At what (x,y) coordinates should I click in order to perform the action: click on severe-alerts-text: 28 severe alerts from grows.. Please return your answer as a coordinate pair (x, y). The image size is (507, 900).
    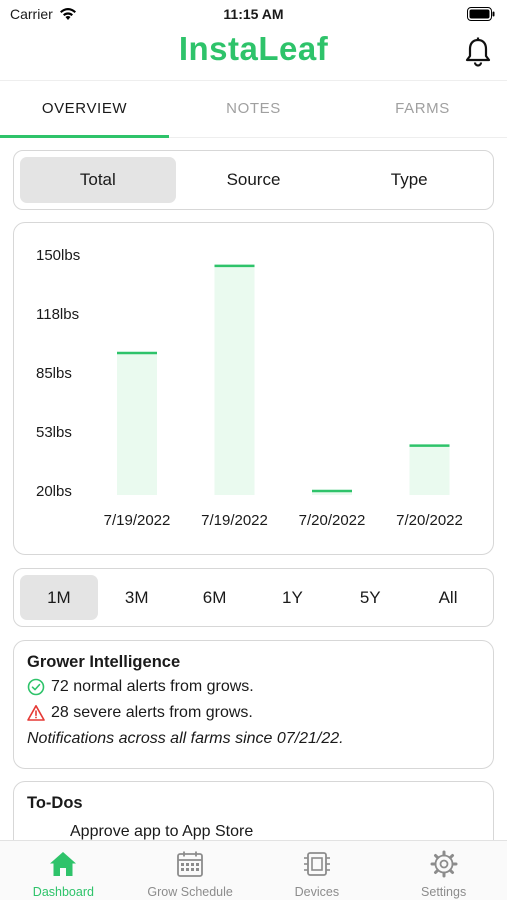
    Looking at the image, I should click on (152, 712).